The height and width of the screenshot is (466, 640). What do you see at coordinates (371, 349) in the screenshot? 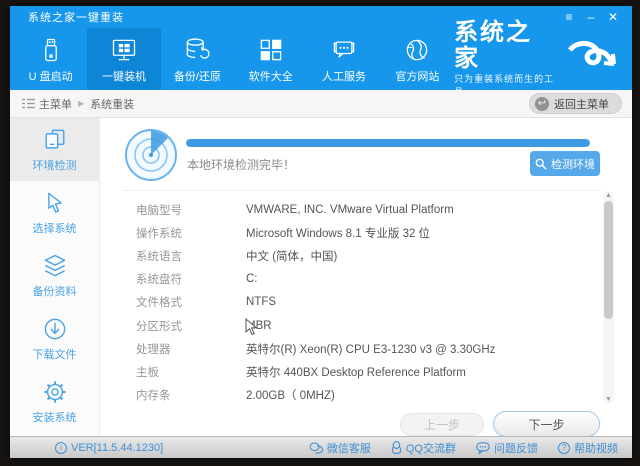
I see `row-value: 英特尔(R) Xeon(R) CPU E3-1230 v3 @ 3.30GHz` at bounding box center [371, 349].